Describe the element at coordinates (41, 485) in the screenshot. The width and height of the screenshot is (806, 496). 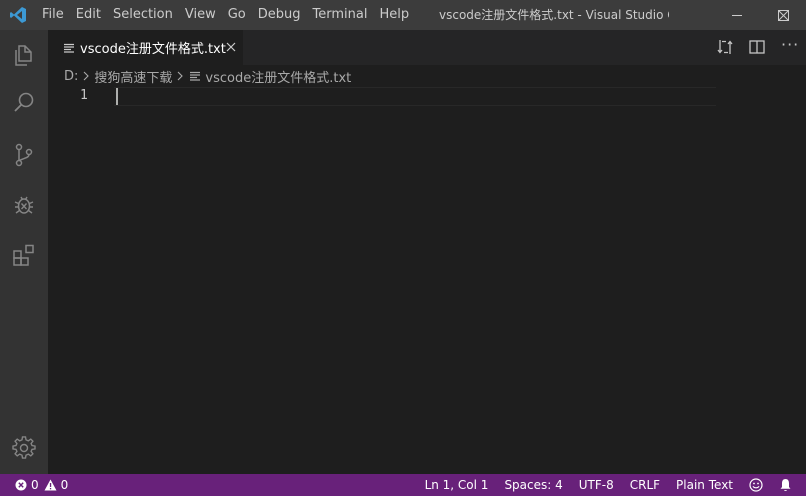
I see `problems-status: 0 0` at that location.